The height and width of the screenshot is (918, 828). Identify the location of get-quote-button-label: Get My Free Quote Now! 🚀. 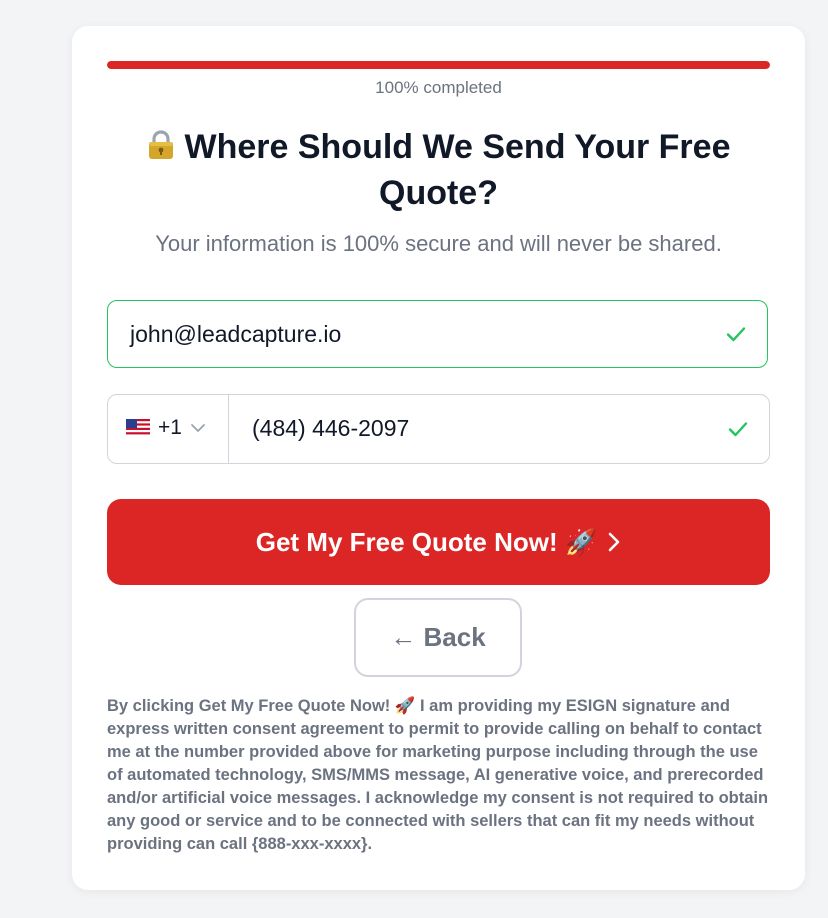
(426, 541).